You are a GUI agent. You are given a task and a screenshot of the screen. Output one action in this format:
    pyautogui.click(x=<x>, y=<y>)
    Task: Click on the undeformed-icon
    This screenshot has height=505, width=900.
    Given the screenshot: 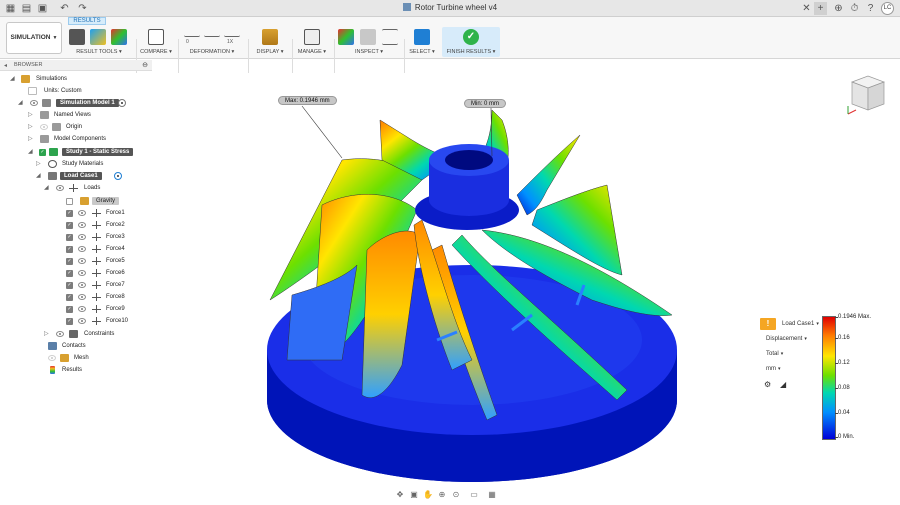 What is the action you would take?
    pyautogui.click(x=192, y=34)
    